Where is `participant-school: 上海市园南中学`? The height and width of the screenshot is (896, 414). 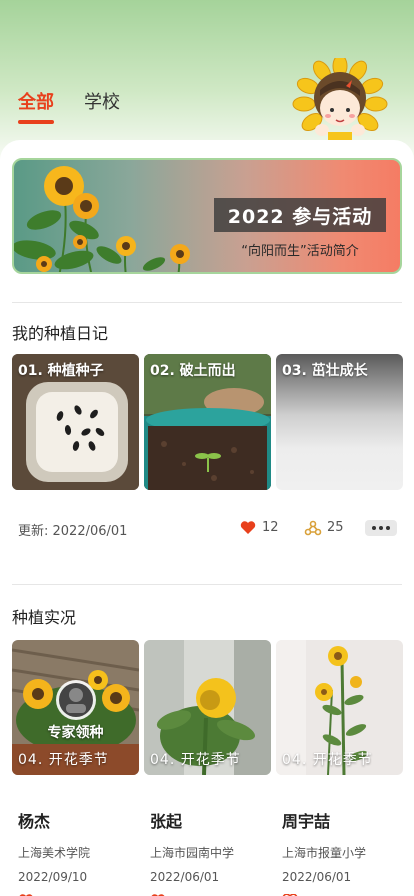 participant-school: 上海市园南中学 is located at coordinates (192, 853).